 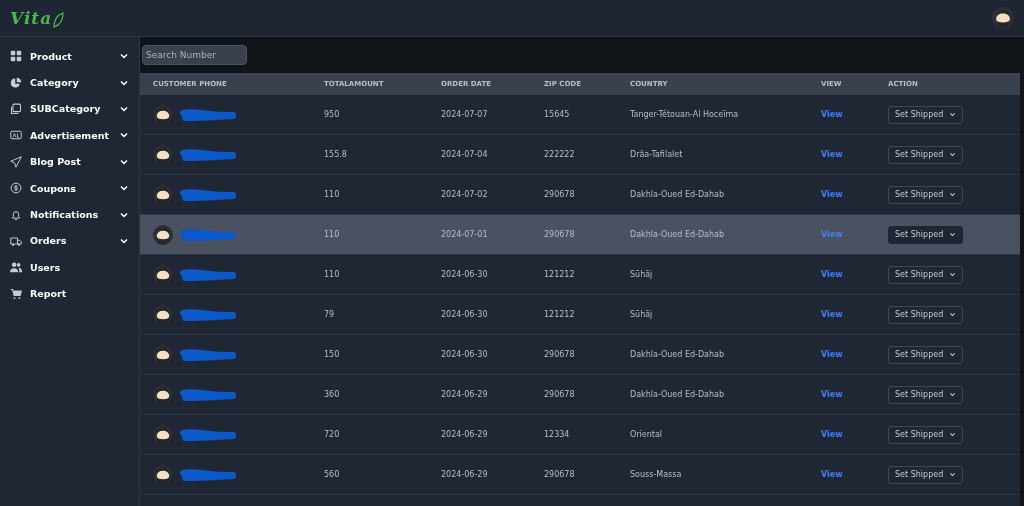 What do you see at coordinates (332, 394) in the screenshot?
I see `table-cell-text: 360` at bounding box center [332, 394].